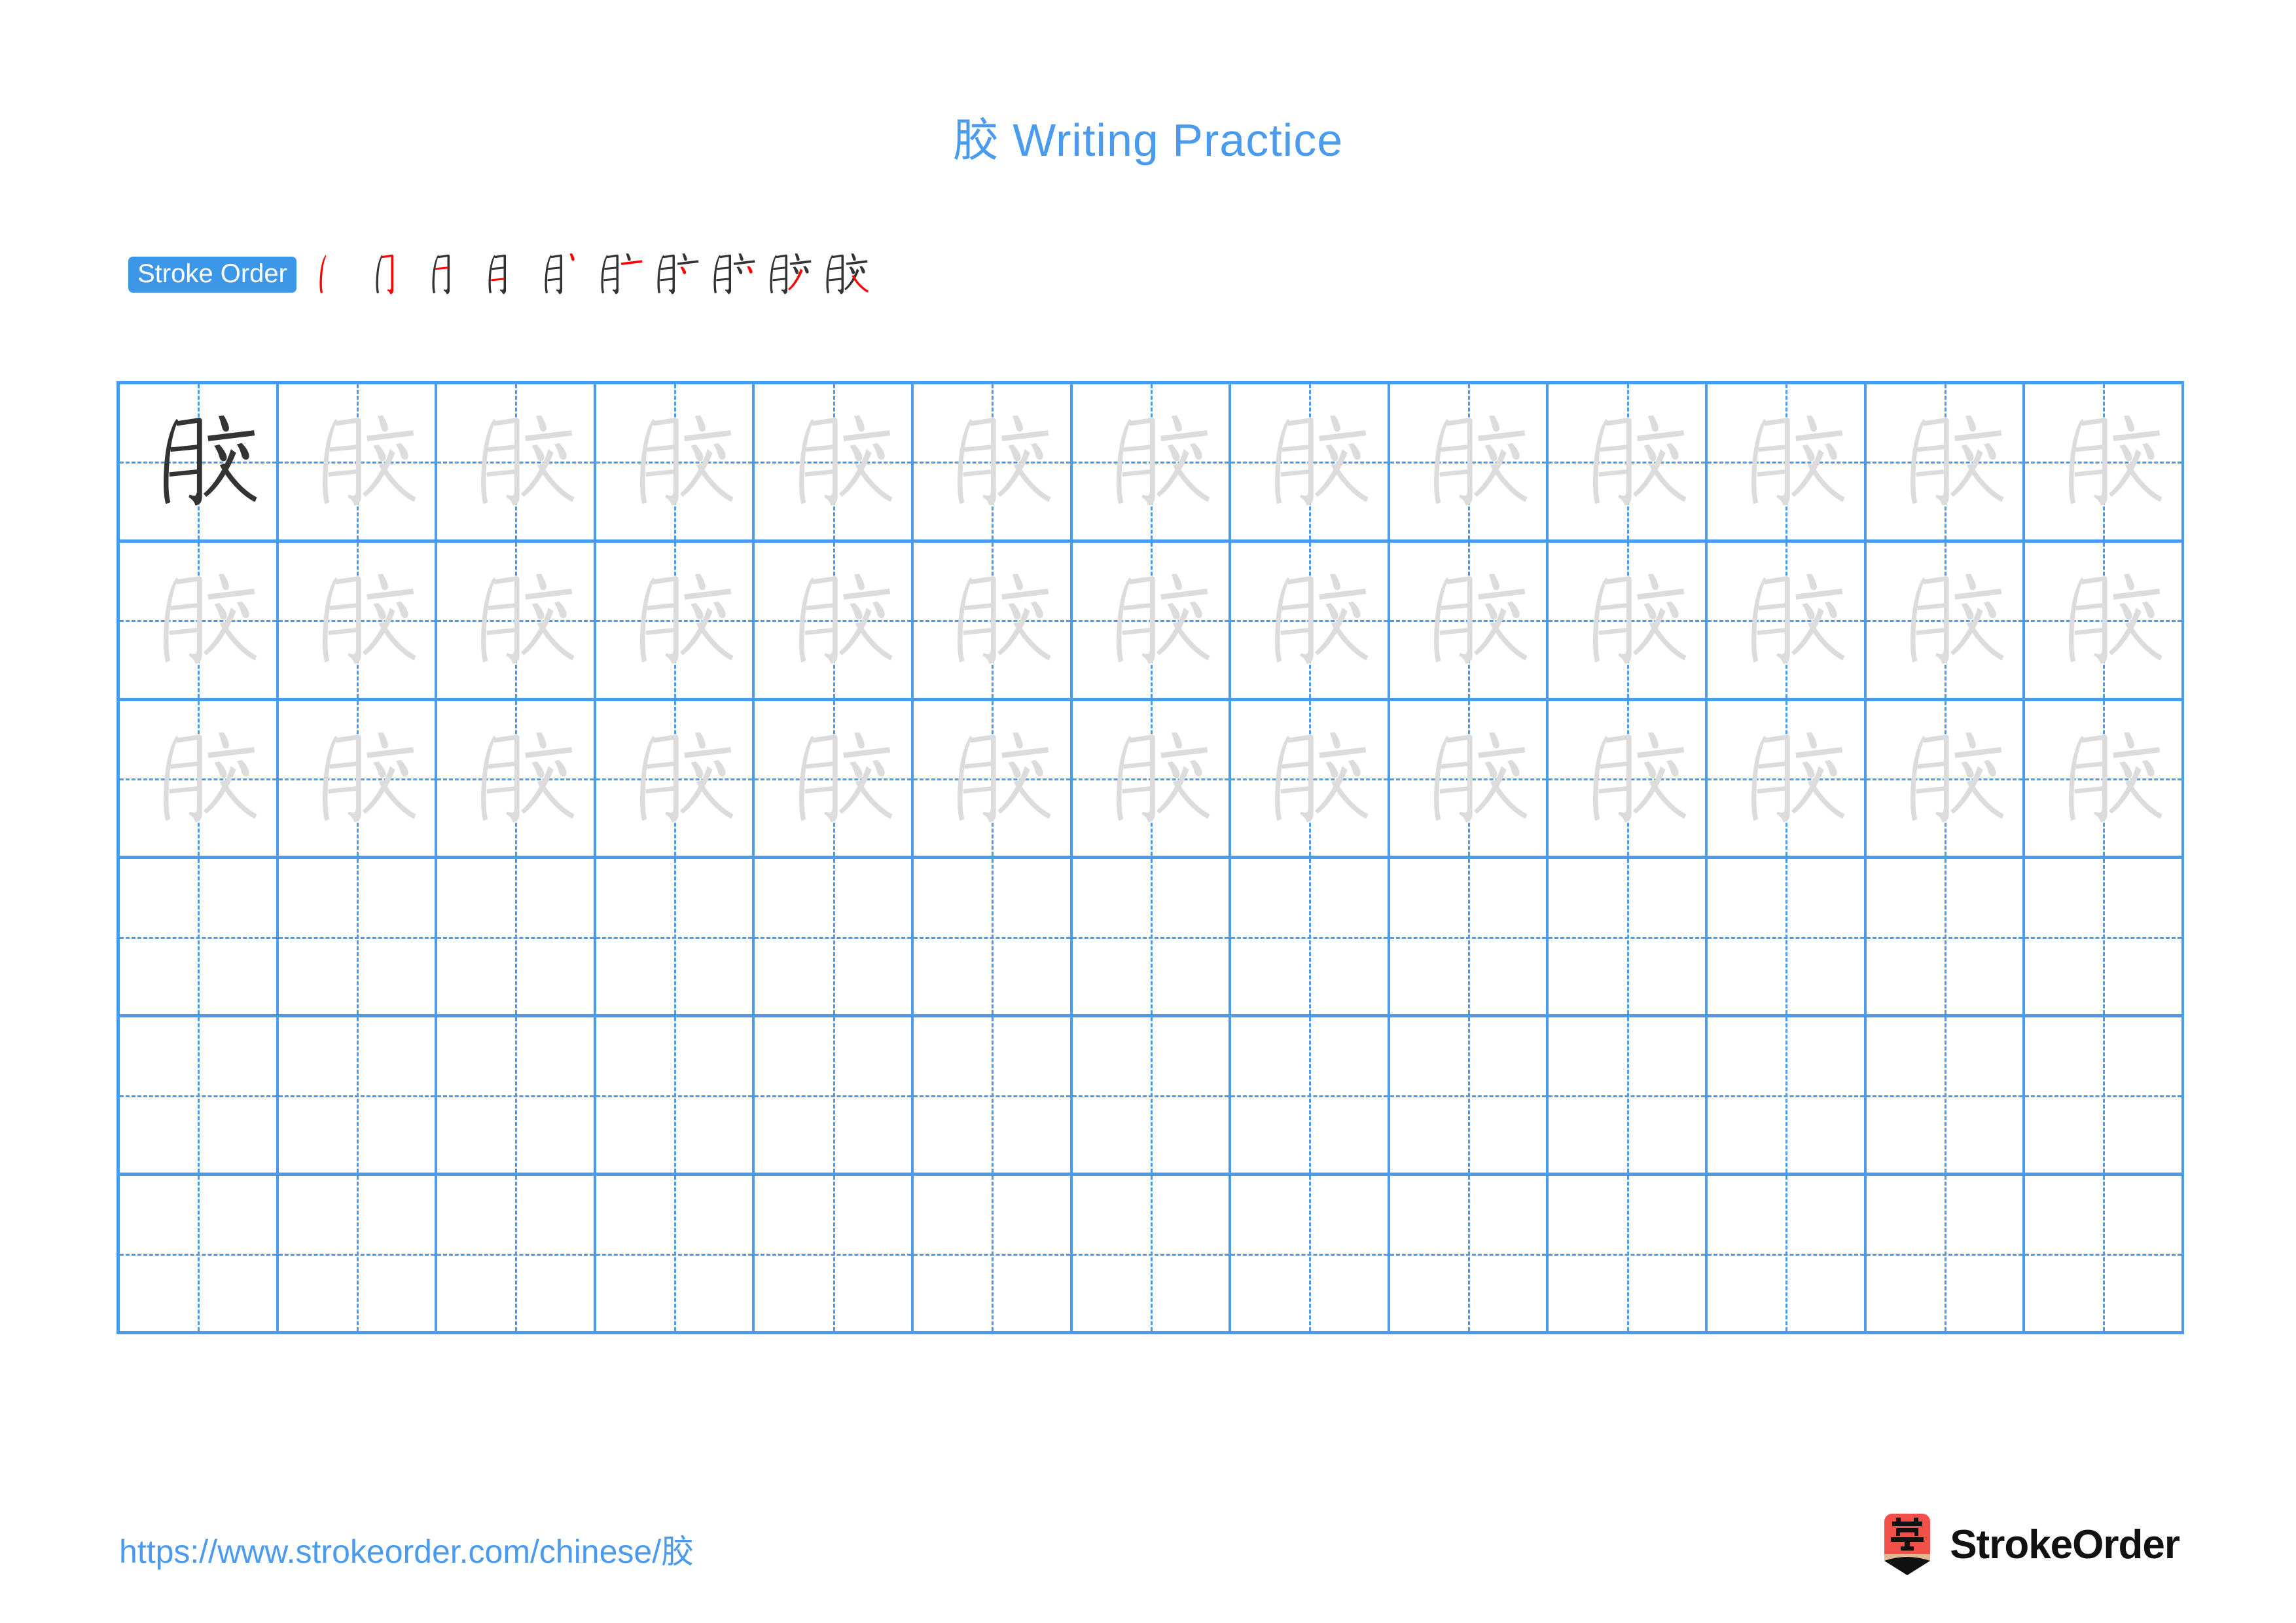  What do you see at coordinates (516, 1253) in the screenshot?
I see `grid-cell-r6-c3` at bounding box center [516, 1253].